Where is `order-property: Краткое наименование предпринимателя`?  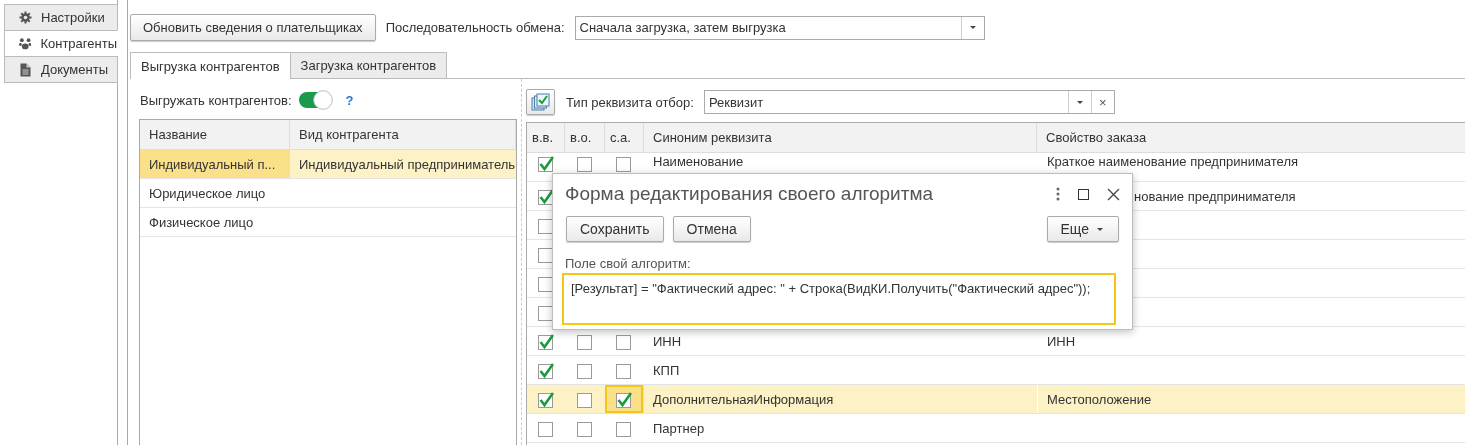
order-property: Краткое наименование предпринимателя is located at coordinates (1172, 161).